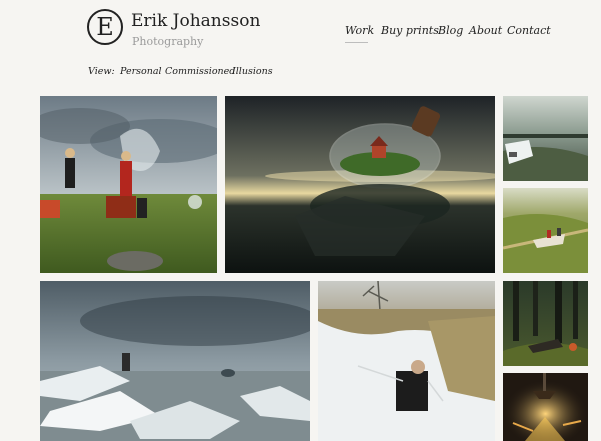  I want to click on forest-figure-photo, so click(545, 323).